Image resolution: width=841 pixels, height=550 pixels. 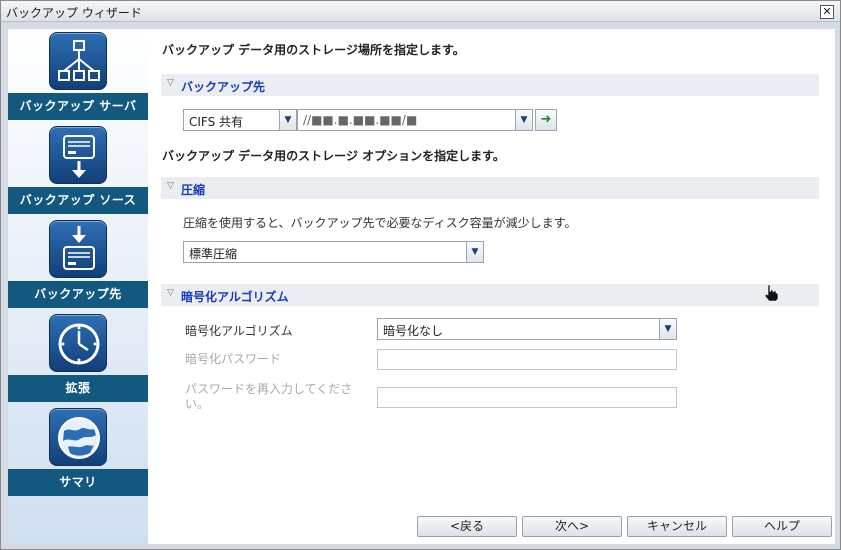 I want to click on encryption-section-header: ▽ 暗号化アルゴリズム, so click(x=490, y=295).